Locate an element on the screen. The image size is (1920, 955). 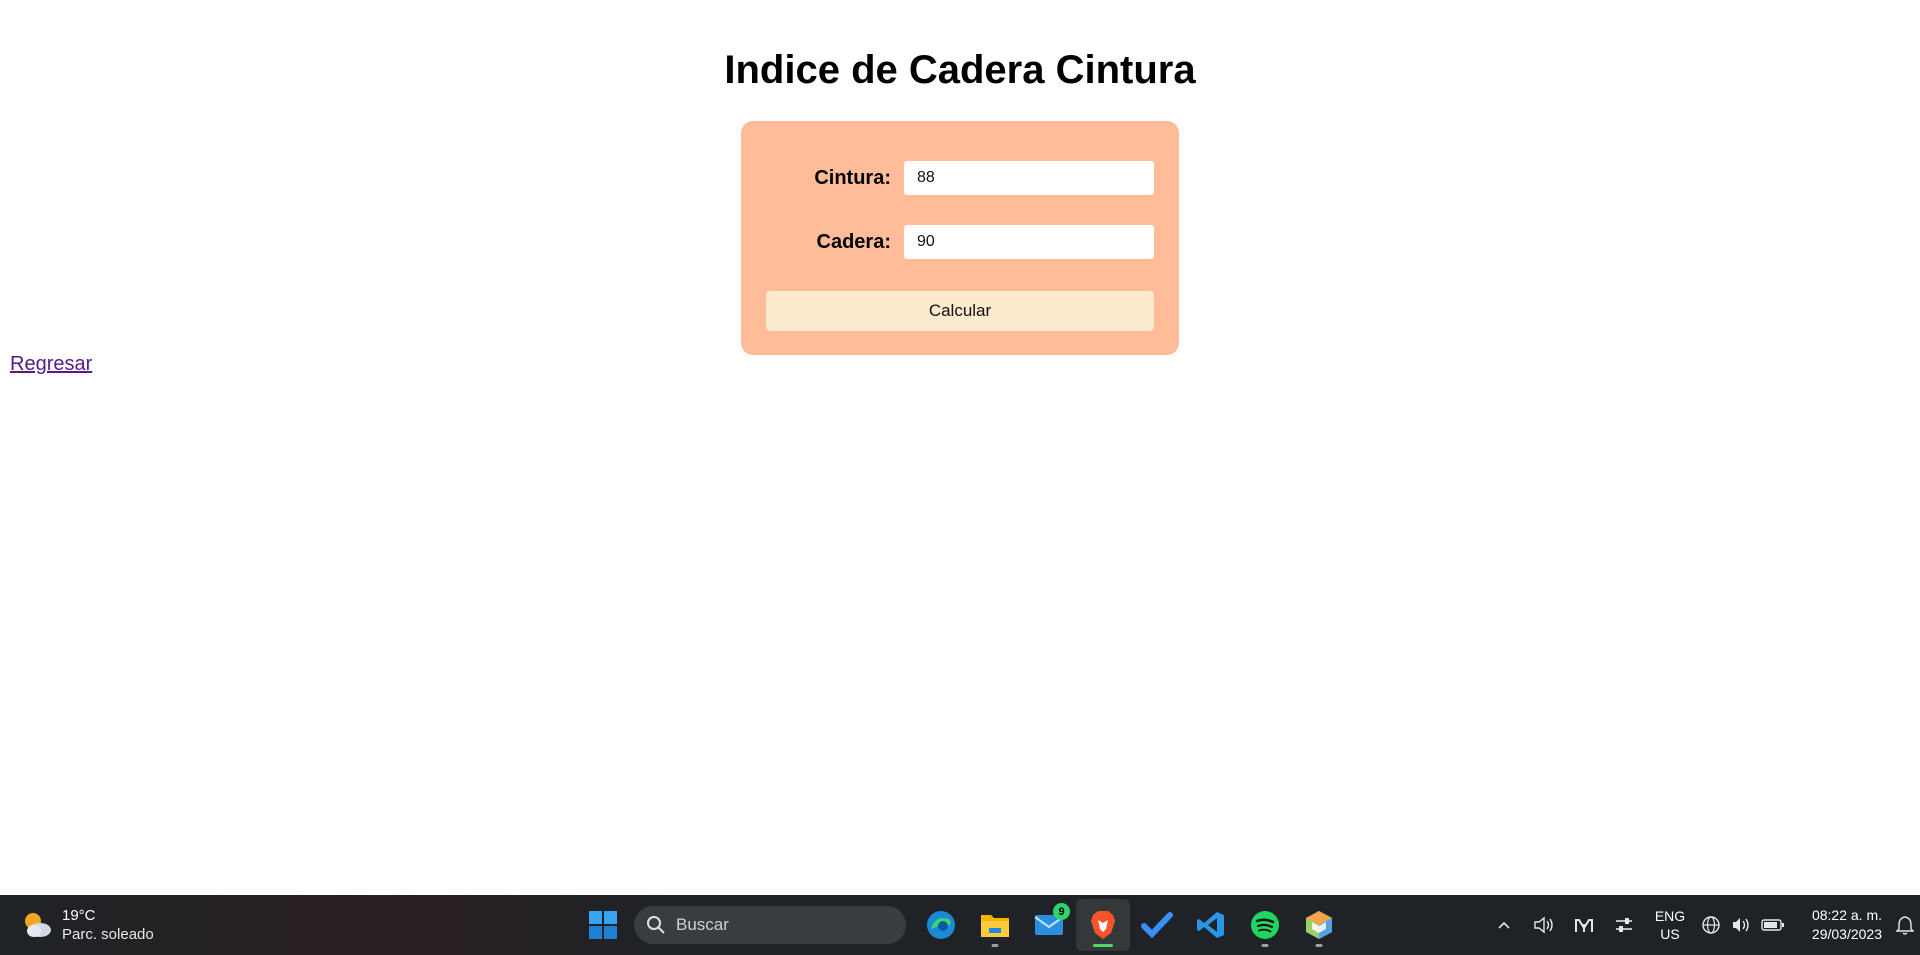
taskbar-app-netbeans is located at coordinates (1319, 925).